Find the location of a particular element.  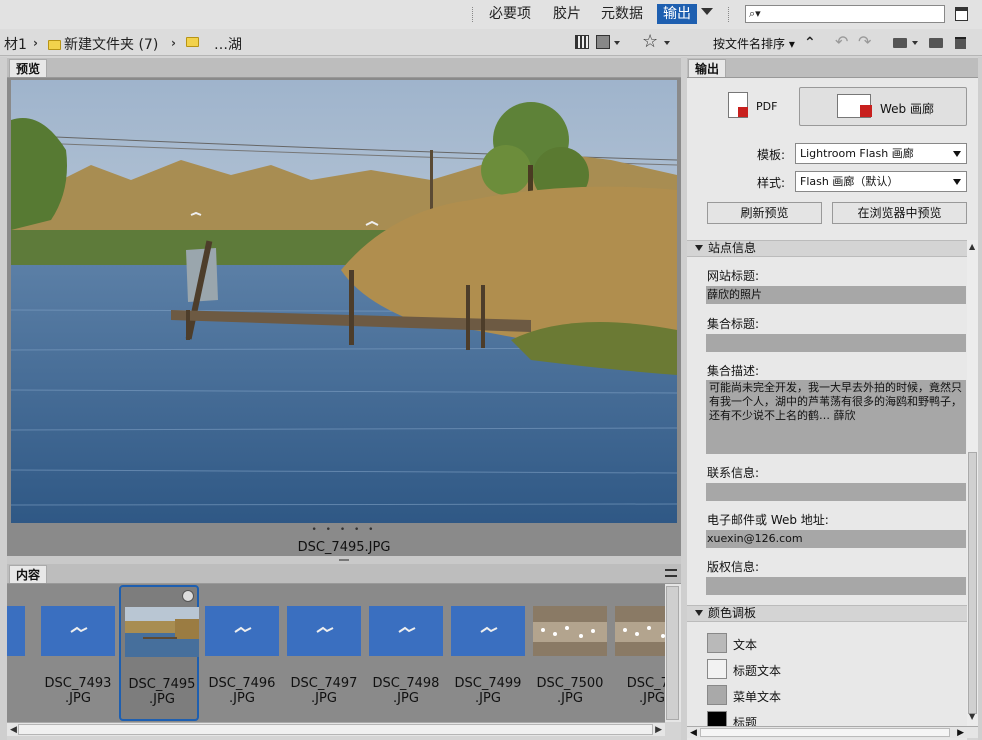

thumbnail-filename-line1: DSC_7496 is located at coordinates (242, 683).